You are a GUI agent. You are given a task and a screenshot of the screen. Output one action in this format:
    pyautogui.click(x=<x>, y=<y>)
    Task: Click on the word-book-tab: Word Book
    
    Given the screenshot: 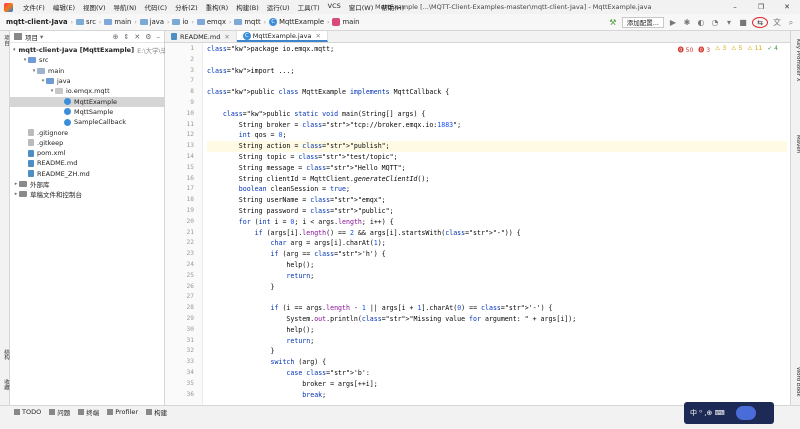 What is the action you would take?
    pyautogui.click(x=795, y=382)
    